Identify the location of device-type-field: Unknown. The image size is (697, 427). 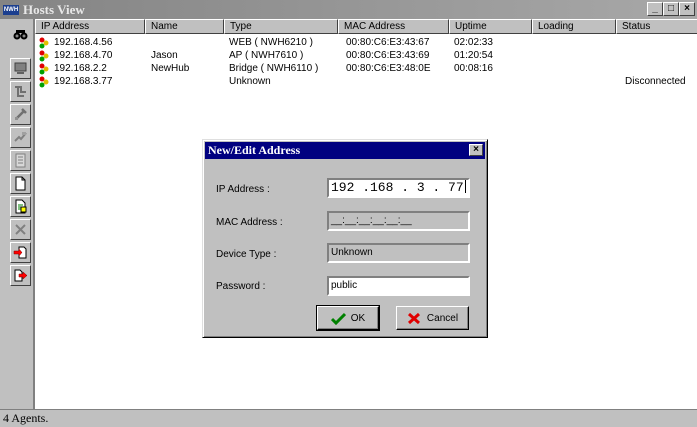
(398, 253).